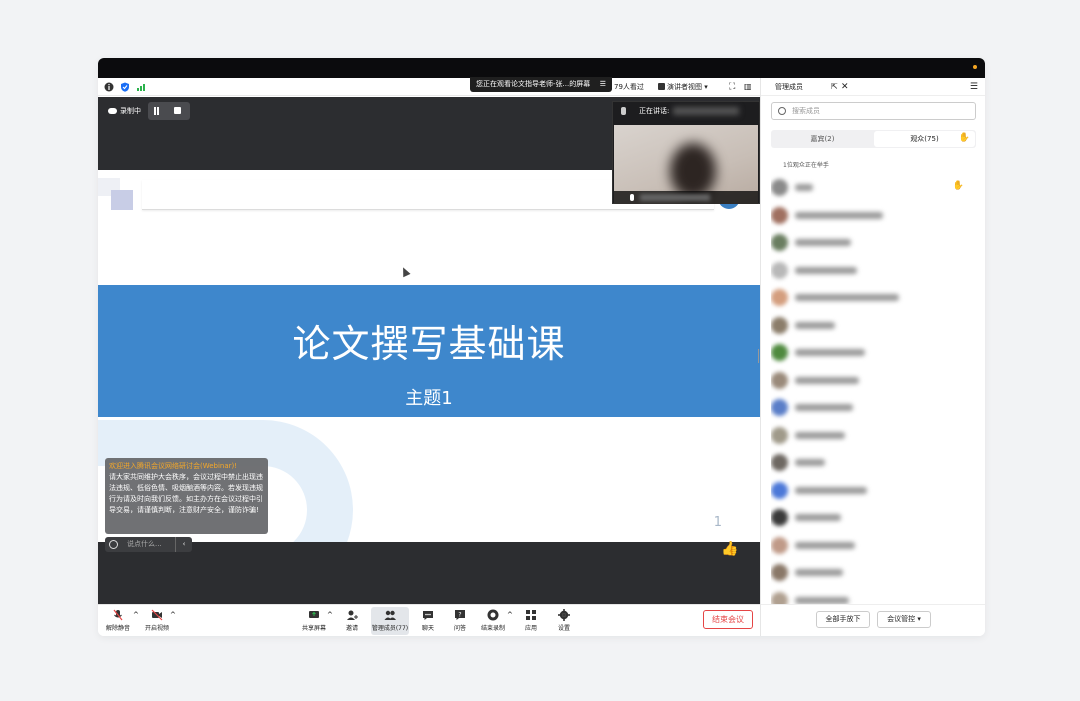  I want to click on raising-hand-count: 1位观众正在举手, so click(806, 165).